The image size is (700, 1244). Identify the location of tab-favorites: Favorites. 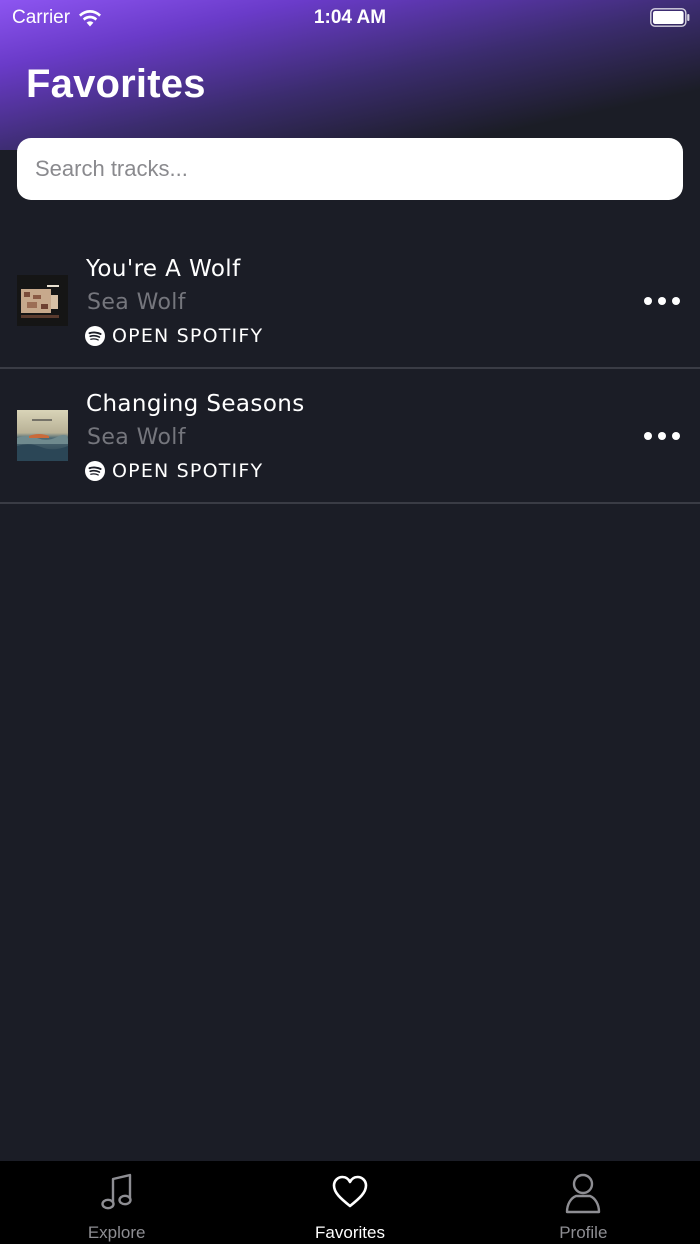
(349, 1202).